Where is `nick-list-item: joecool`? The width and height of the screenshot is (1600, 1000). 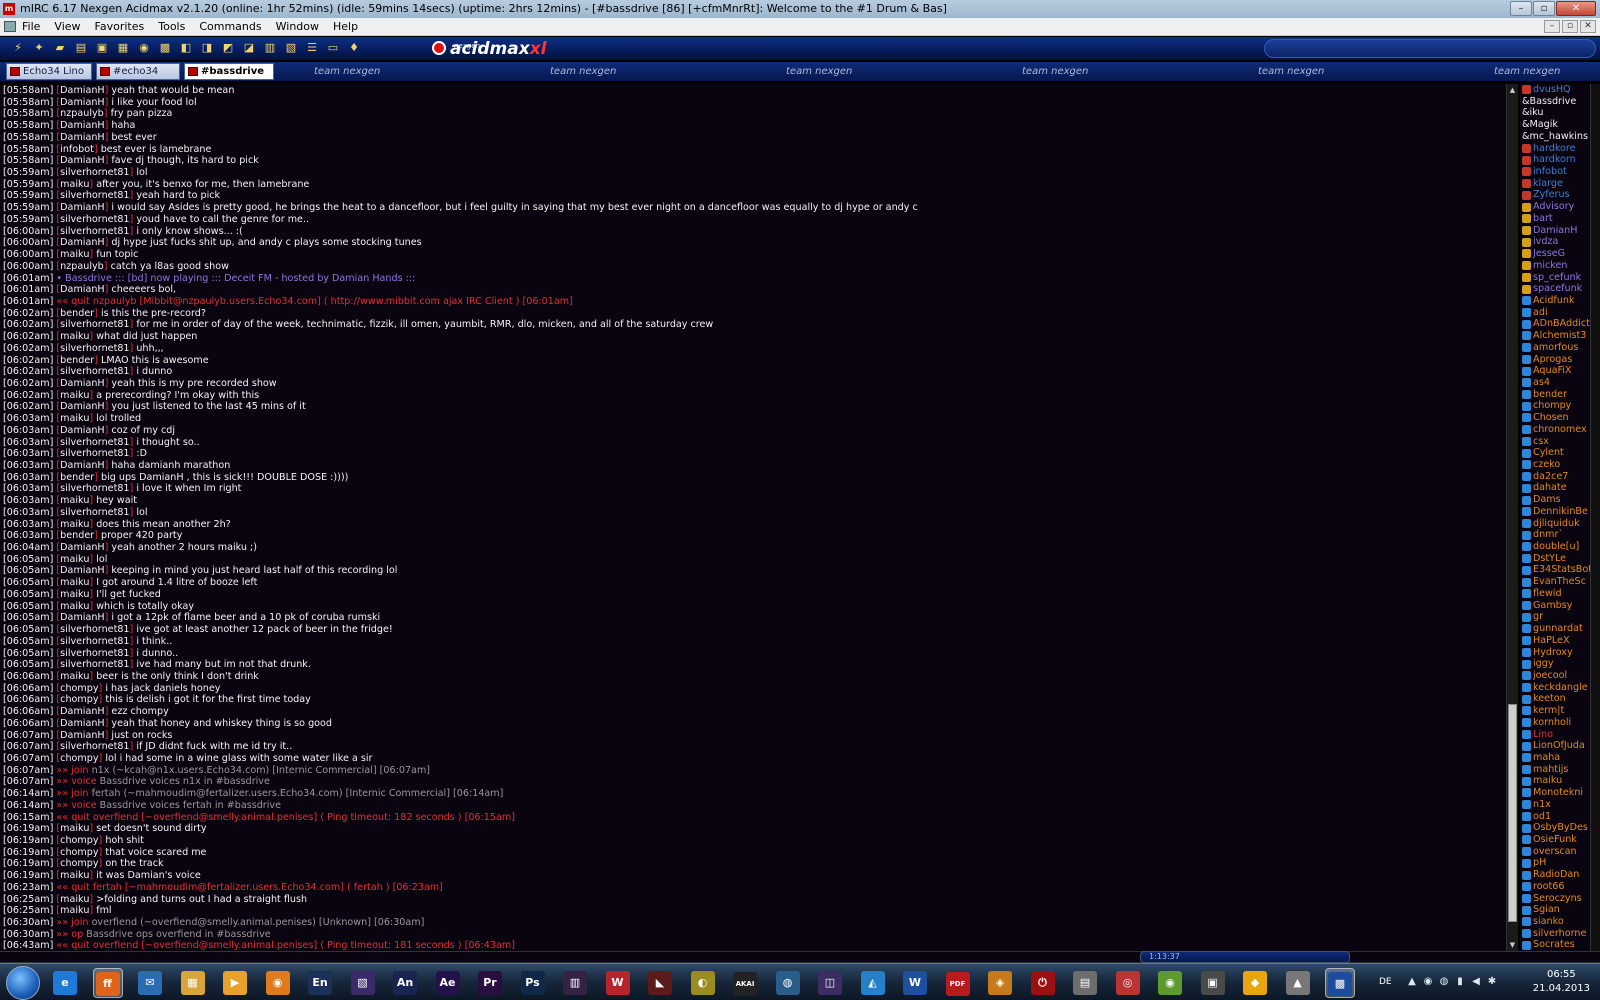
nick-list-item: joecool is located at coordinates (1560, 676).